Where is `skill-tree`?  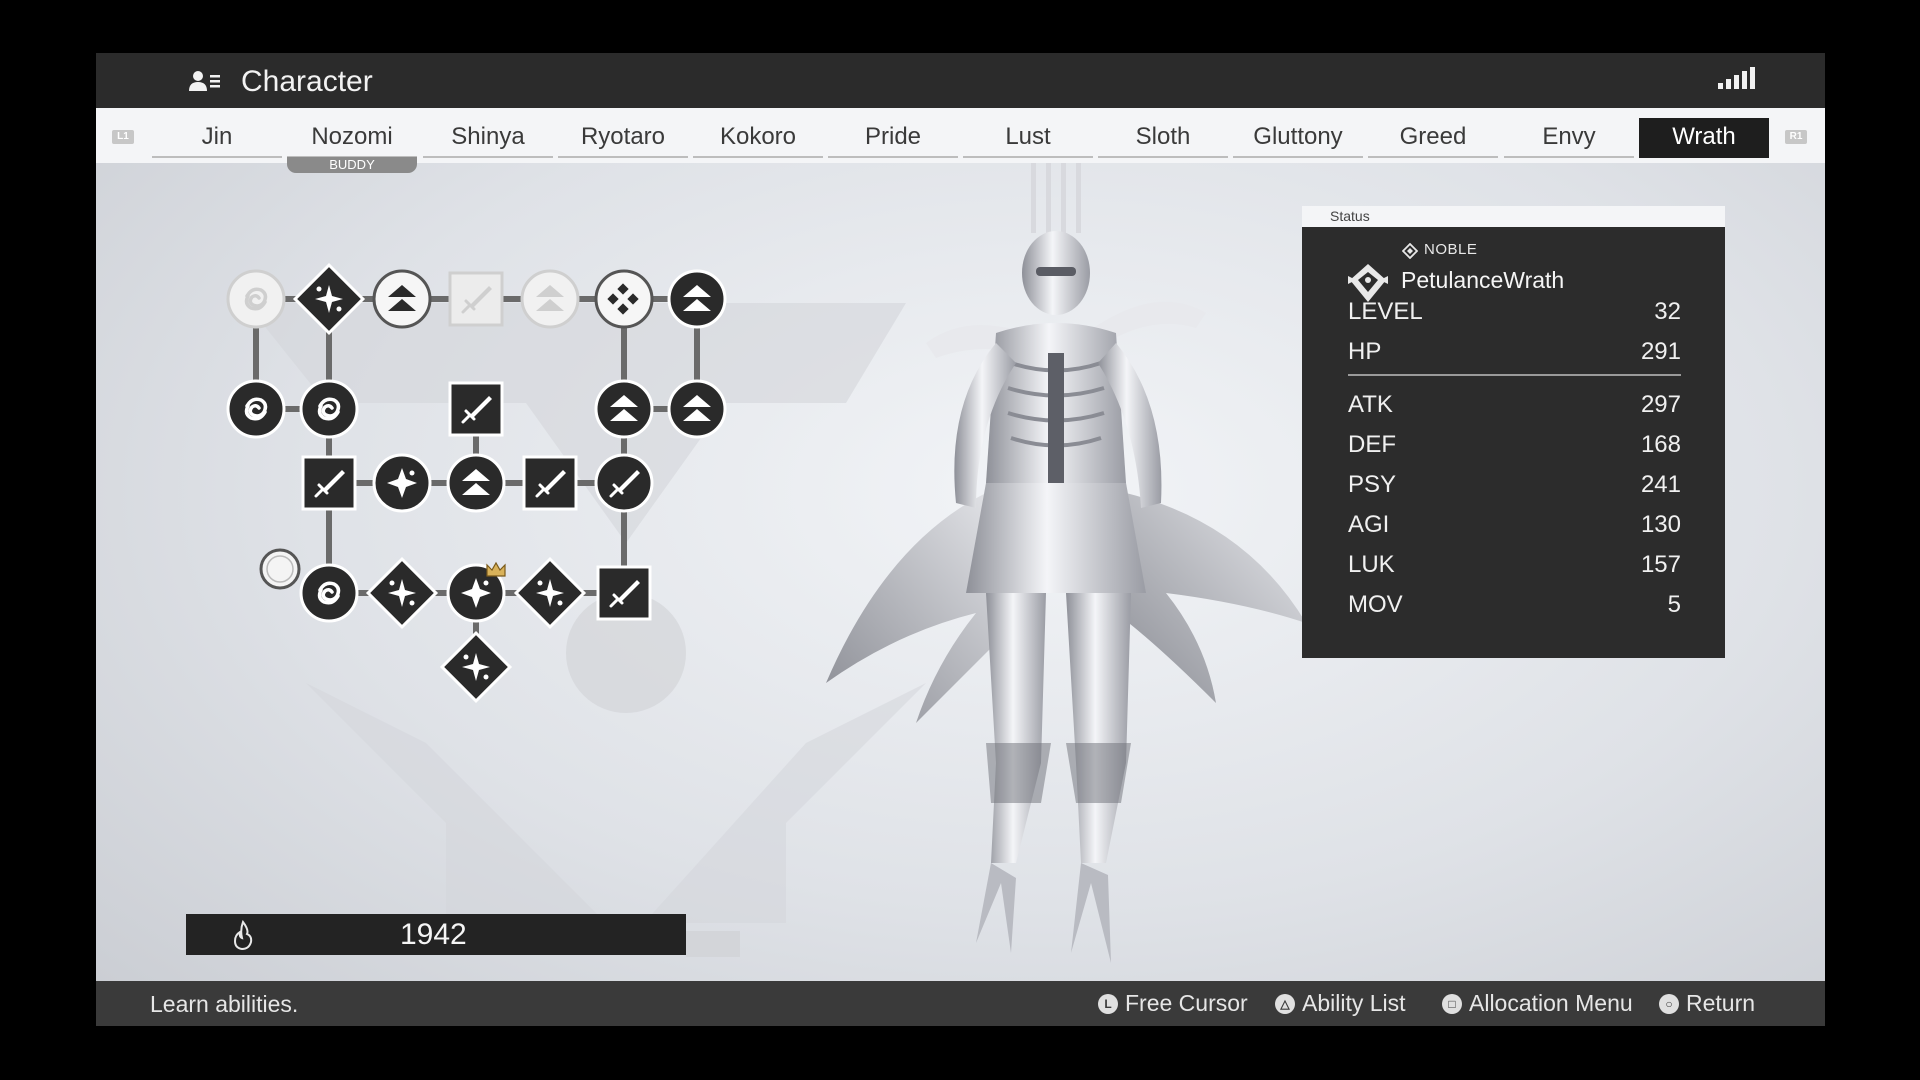 skill-tree is located at coordinates (476, 483).